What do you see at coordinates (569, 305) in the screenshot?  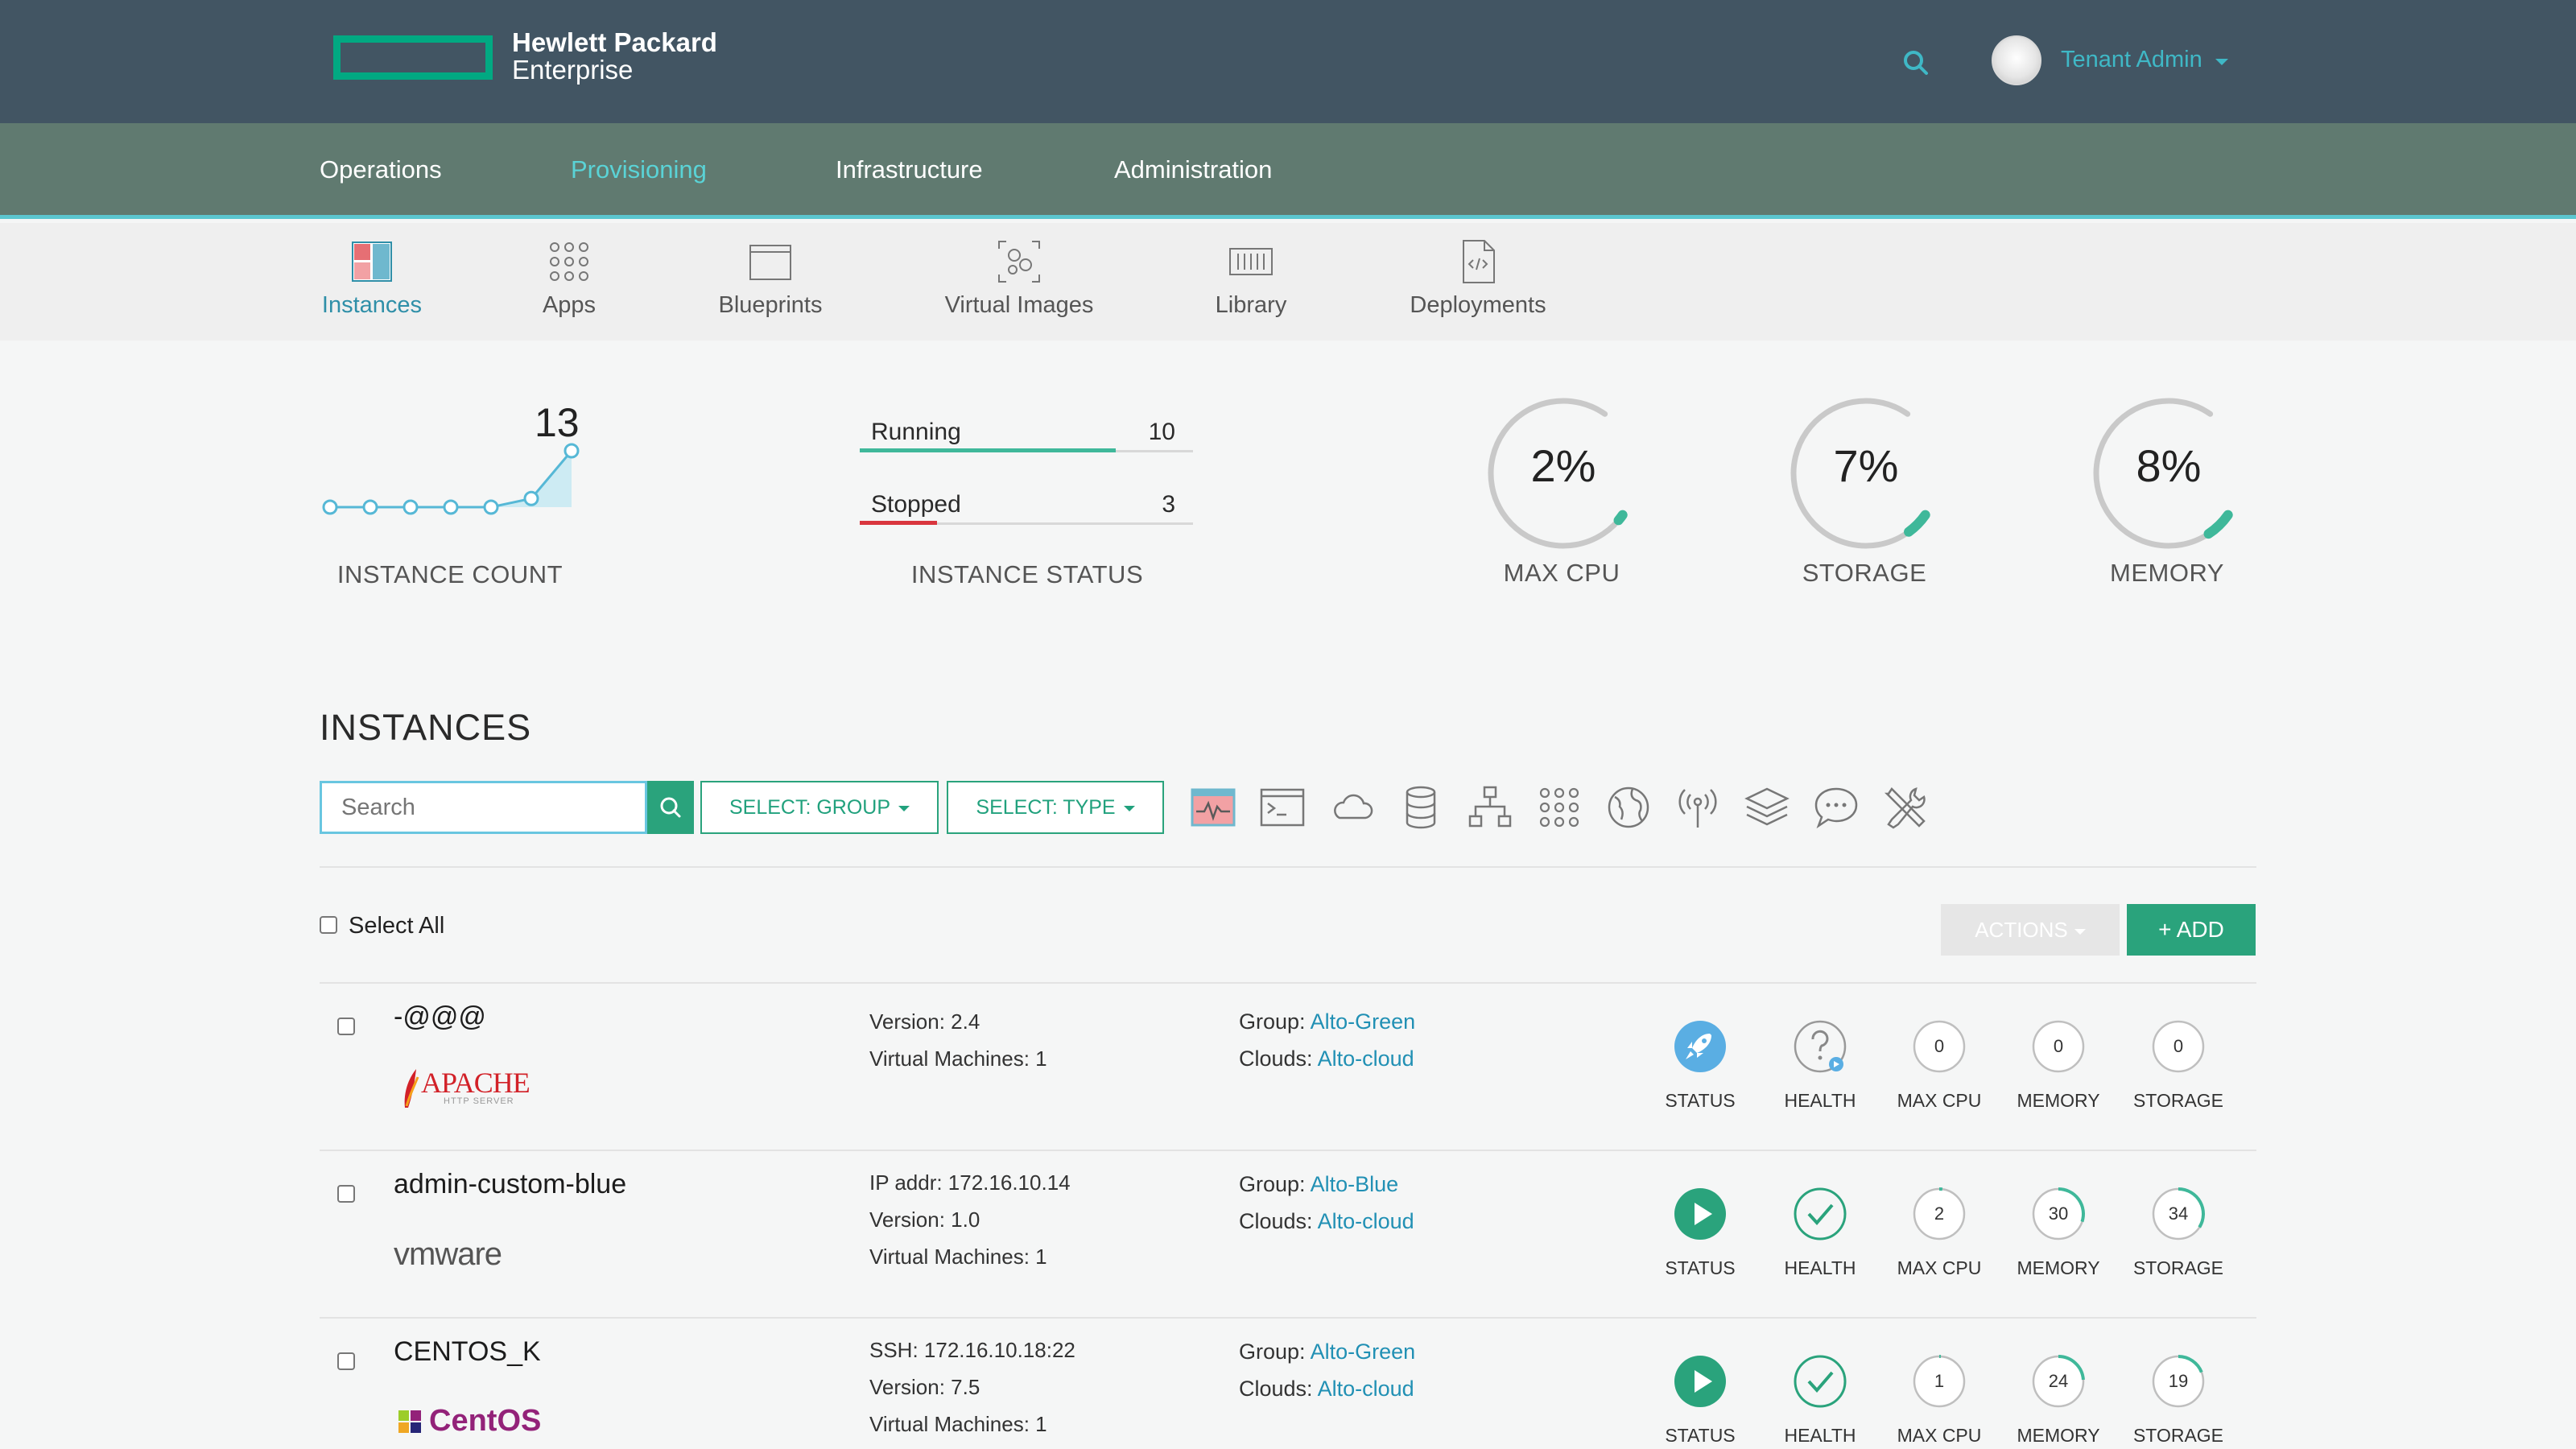 I see `subnav-label: Apps` at bounding box center [569, 305].